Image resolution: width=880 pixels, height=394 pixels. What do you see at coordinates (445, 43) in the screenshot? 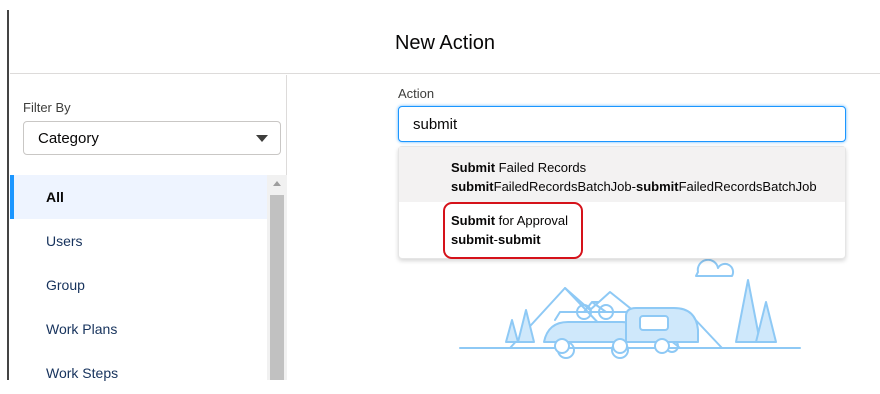
I see `modal-title: New Action` at bounding box center [445, 43].